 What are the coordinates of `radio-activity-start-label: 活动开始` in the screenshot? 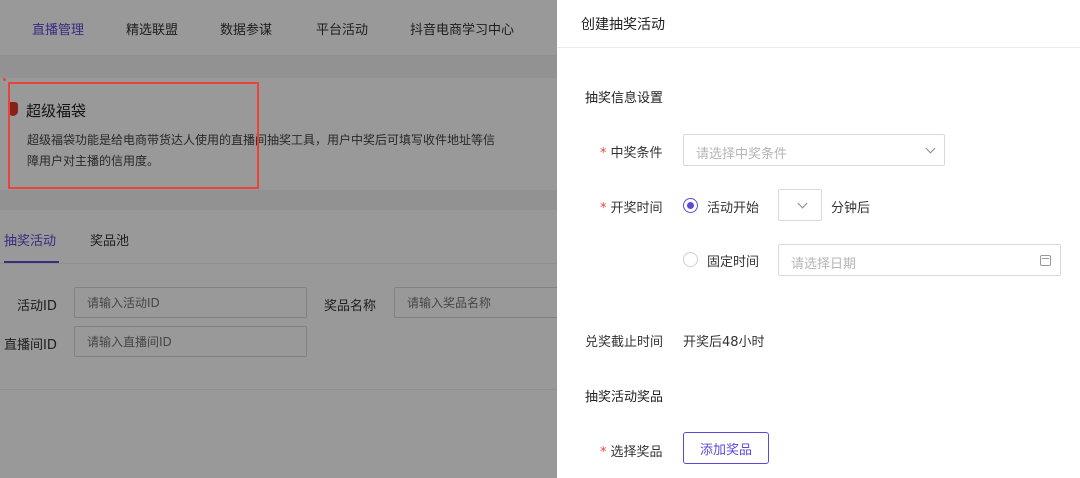 It's located at (733, 206).